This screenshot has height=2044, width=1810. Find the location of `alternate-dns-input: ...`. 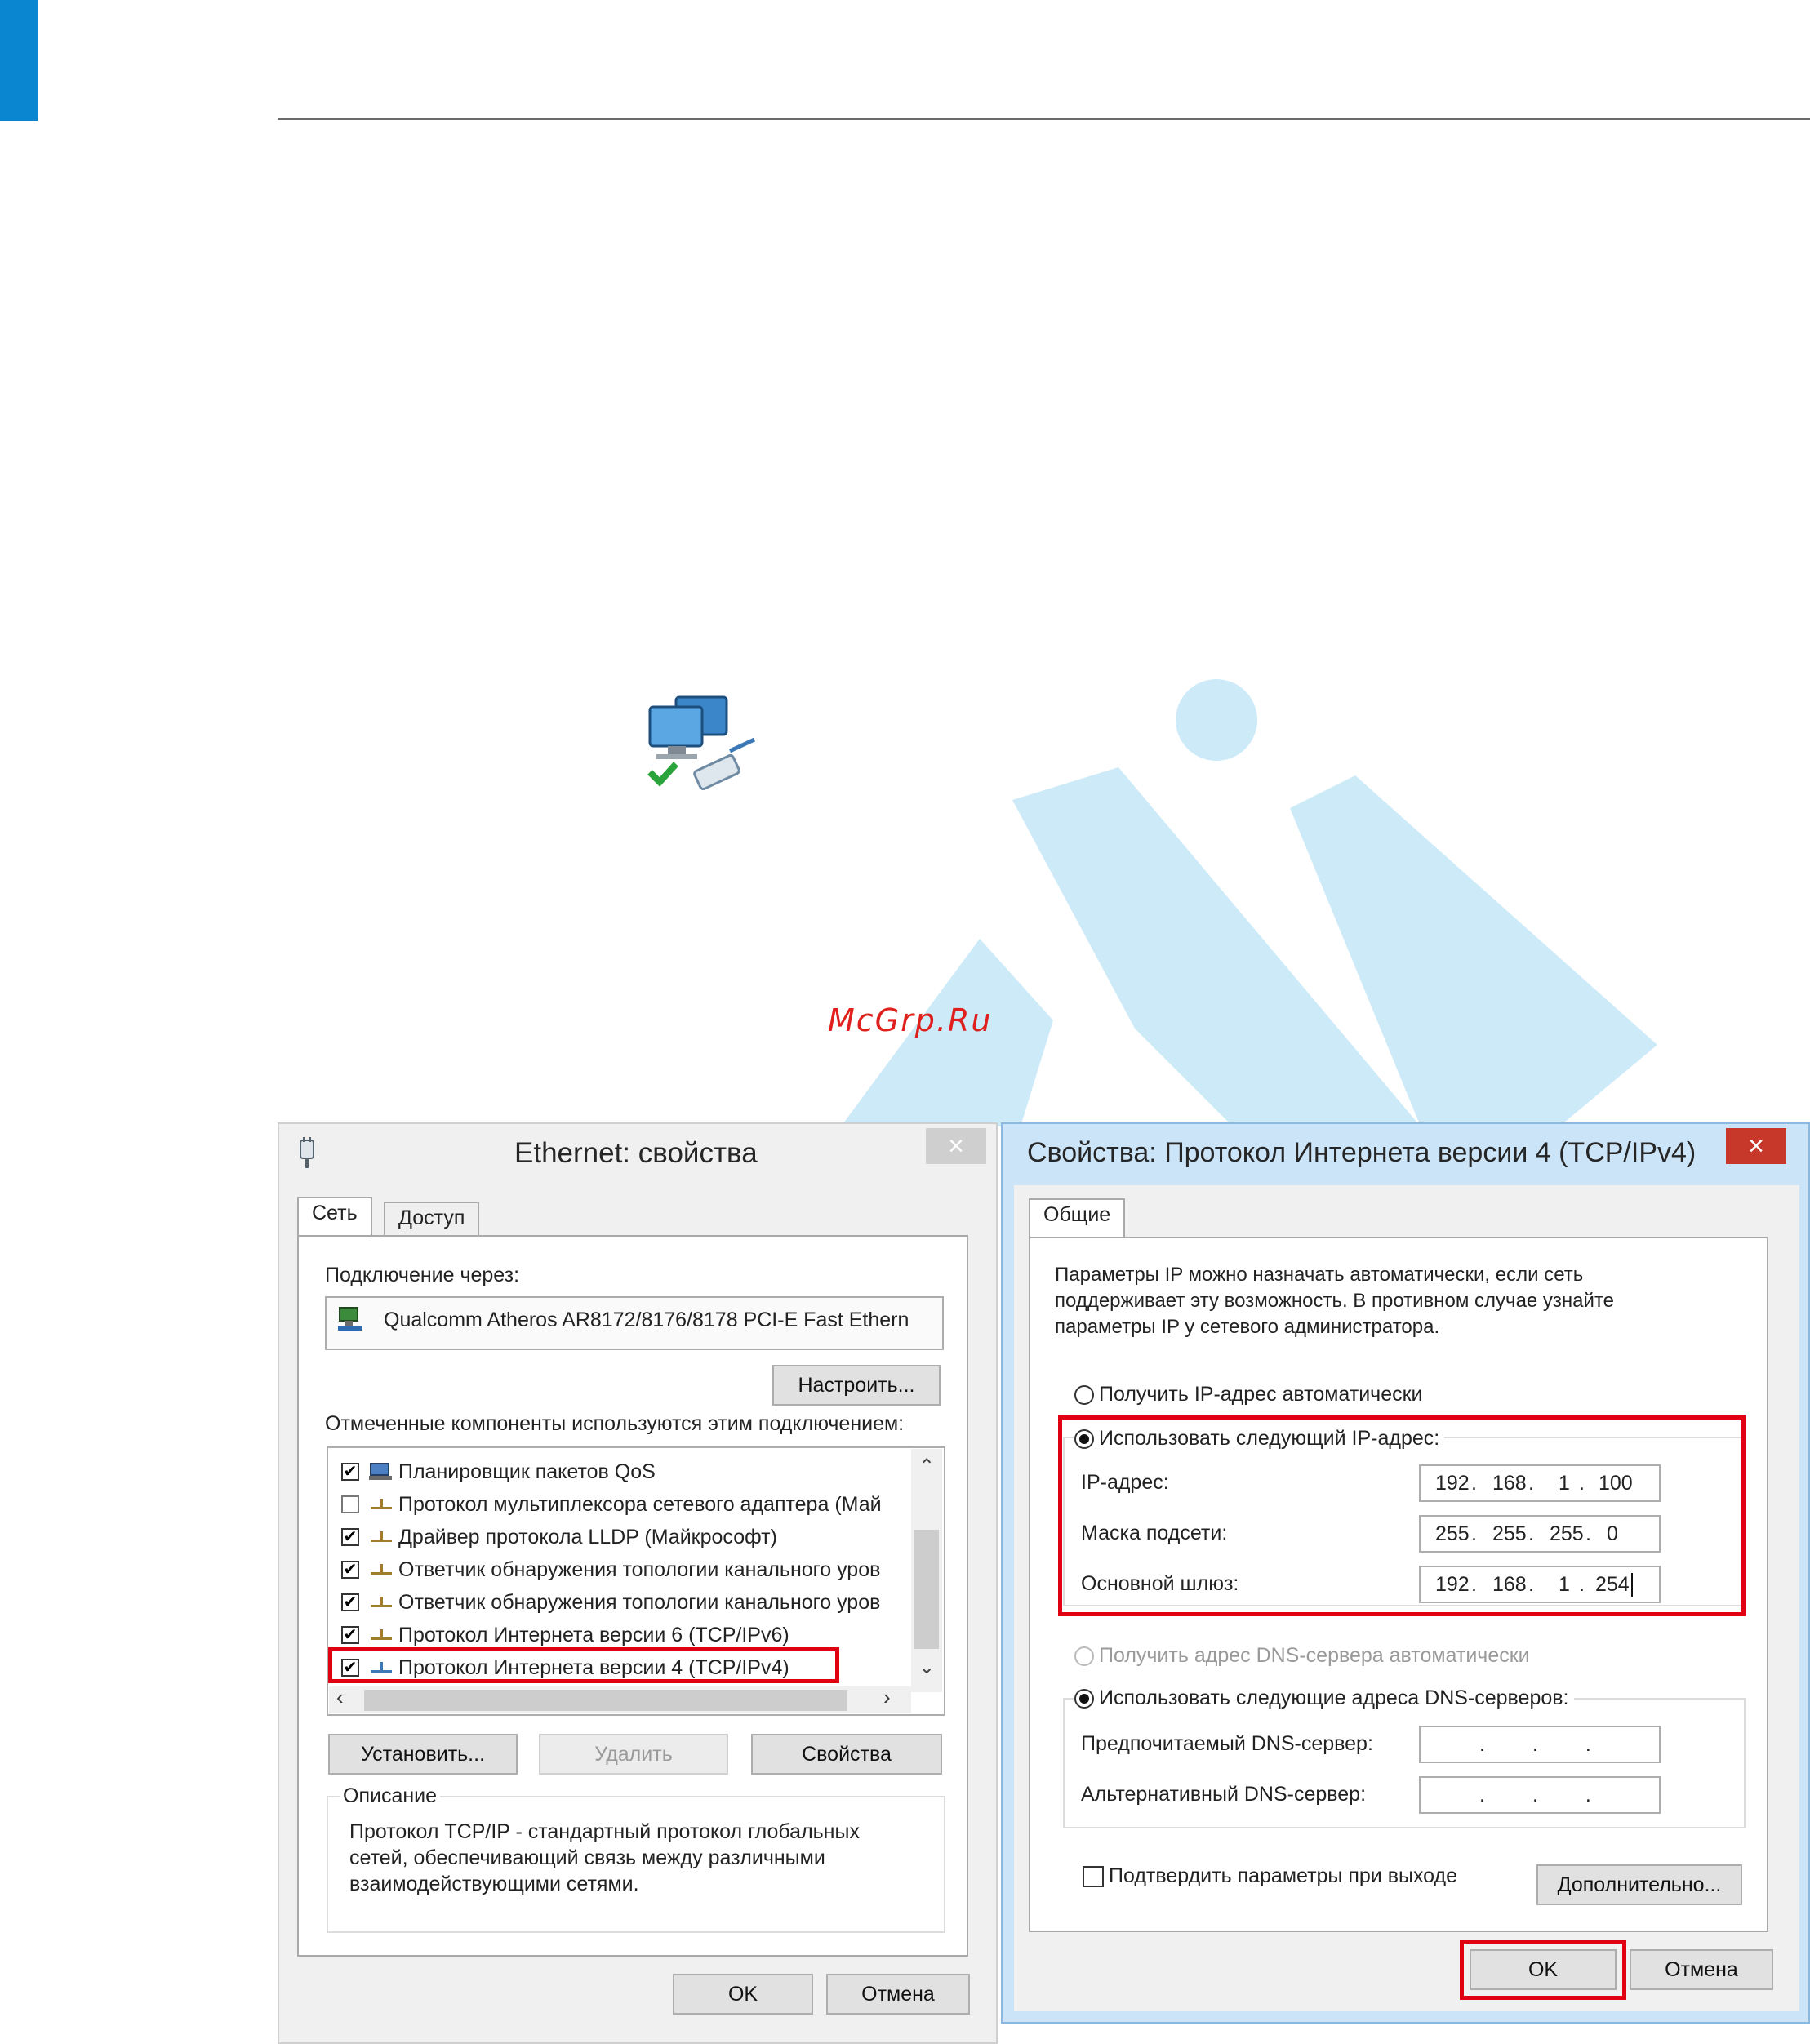

alternate-dns-input: ... is located at coordinates (1540, 1795).